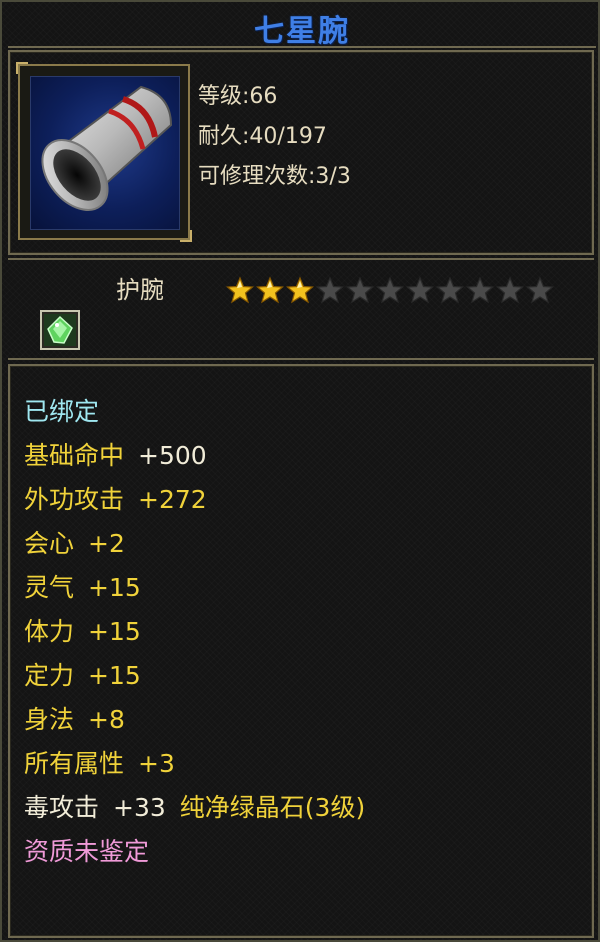 Image resolution: width=600 pixels, height=942 pixels. I want to click on item-name: 七星腕, so click(302, 31).